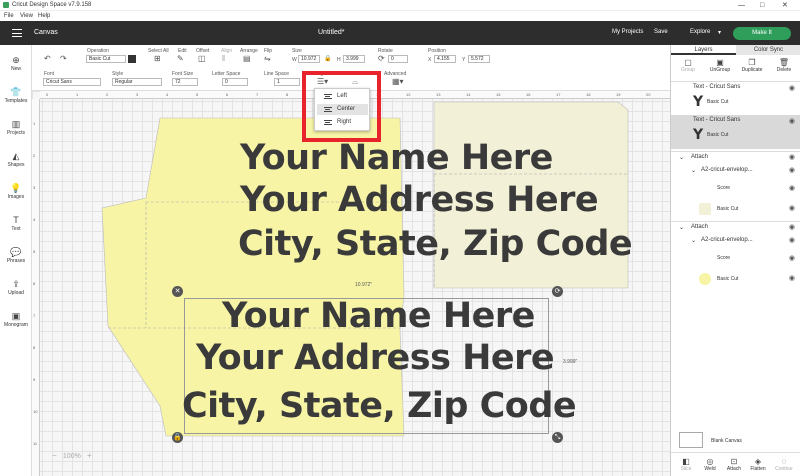 This screenshot has height=476, width=800. I want to click on sidebar-item-upload: ⇪ Upload, so click(16, 287).